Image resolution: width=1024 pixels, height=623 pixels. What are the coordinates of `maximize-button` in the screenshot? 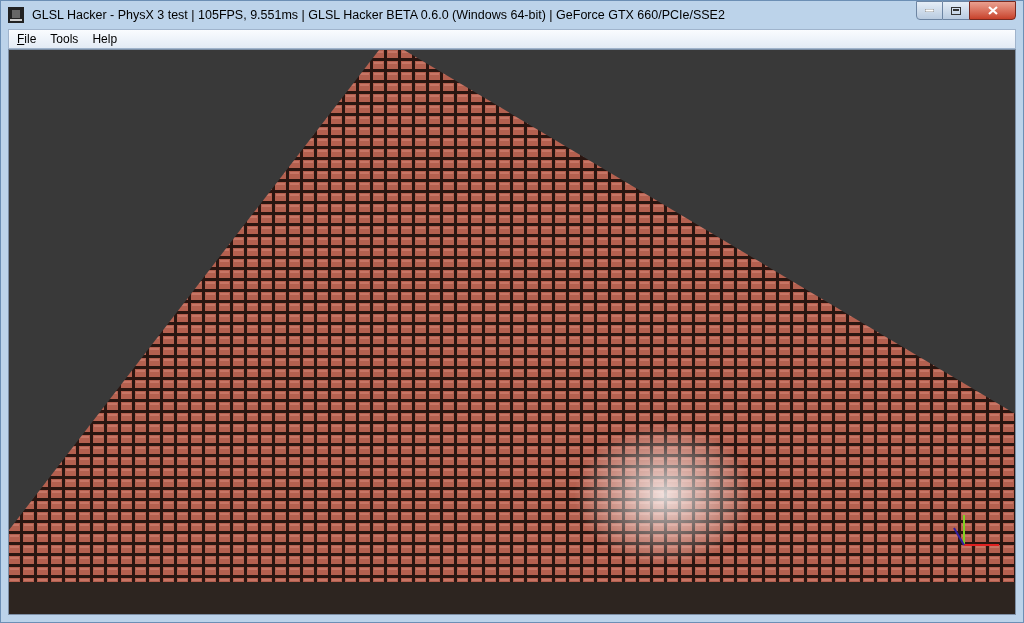 It's located at (956, 10).